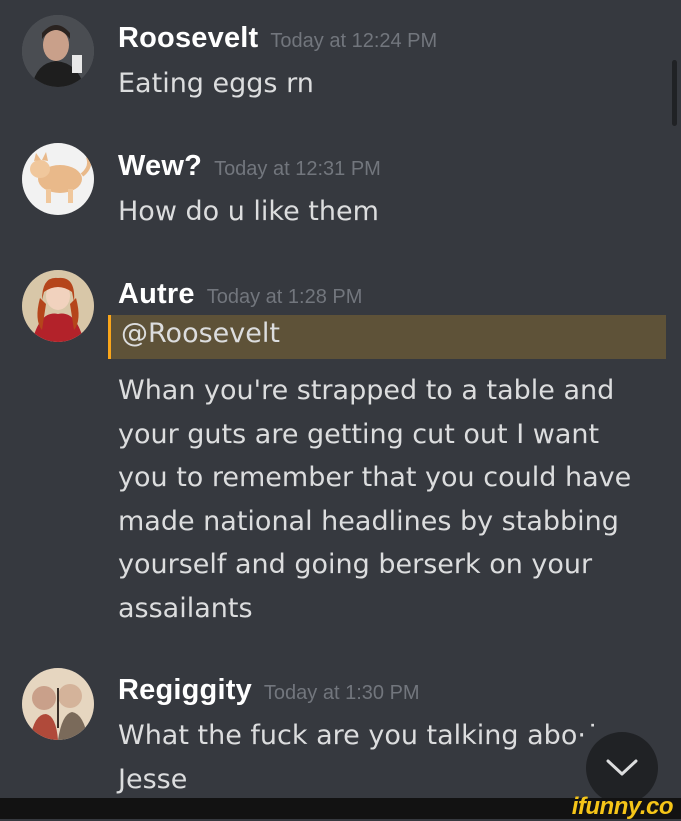  Describe the element at coordinates (368, 521) in the screenshot. I see `message-line: made national headlines by stabbing` at that location.